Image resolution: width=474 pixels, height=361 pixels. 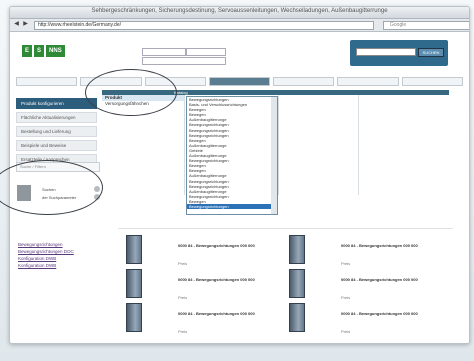 What do you see at coordinates (431, 52) in the screenshot?
I see `site-search-button: SUCHEN` at bounding box center [431, 52].